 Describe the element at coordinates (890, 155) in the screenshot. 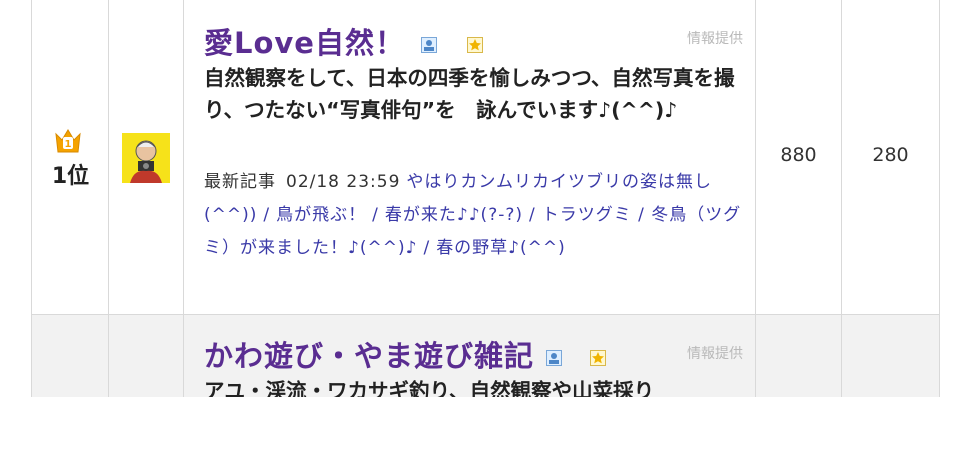

I see `out-points-value: 280` at that location.